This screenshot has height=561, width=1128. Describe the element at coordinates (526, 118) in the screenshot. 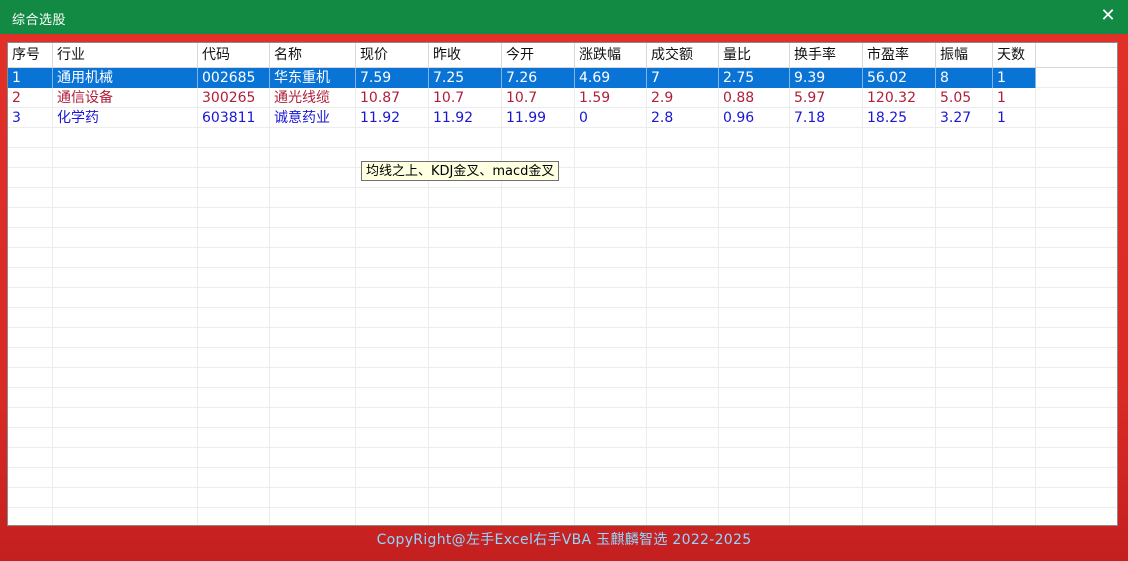

I see `cell-col-open: 11.99` at that location.